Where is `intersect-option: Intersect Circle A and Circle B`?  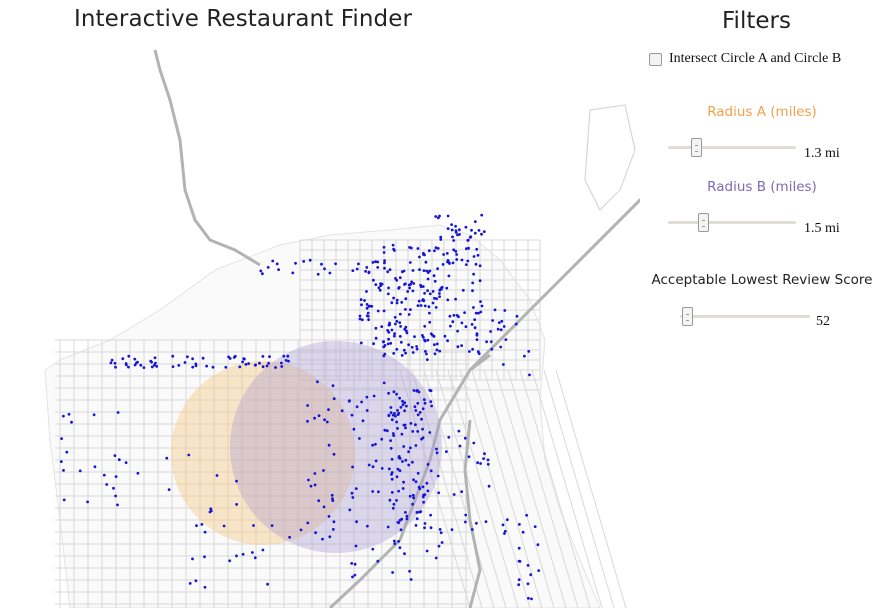 intersect-option: Intersect Circle A and Circle B is located at coordinates (745, 59).